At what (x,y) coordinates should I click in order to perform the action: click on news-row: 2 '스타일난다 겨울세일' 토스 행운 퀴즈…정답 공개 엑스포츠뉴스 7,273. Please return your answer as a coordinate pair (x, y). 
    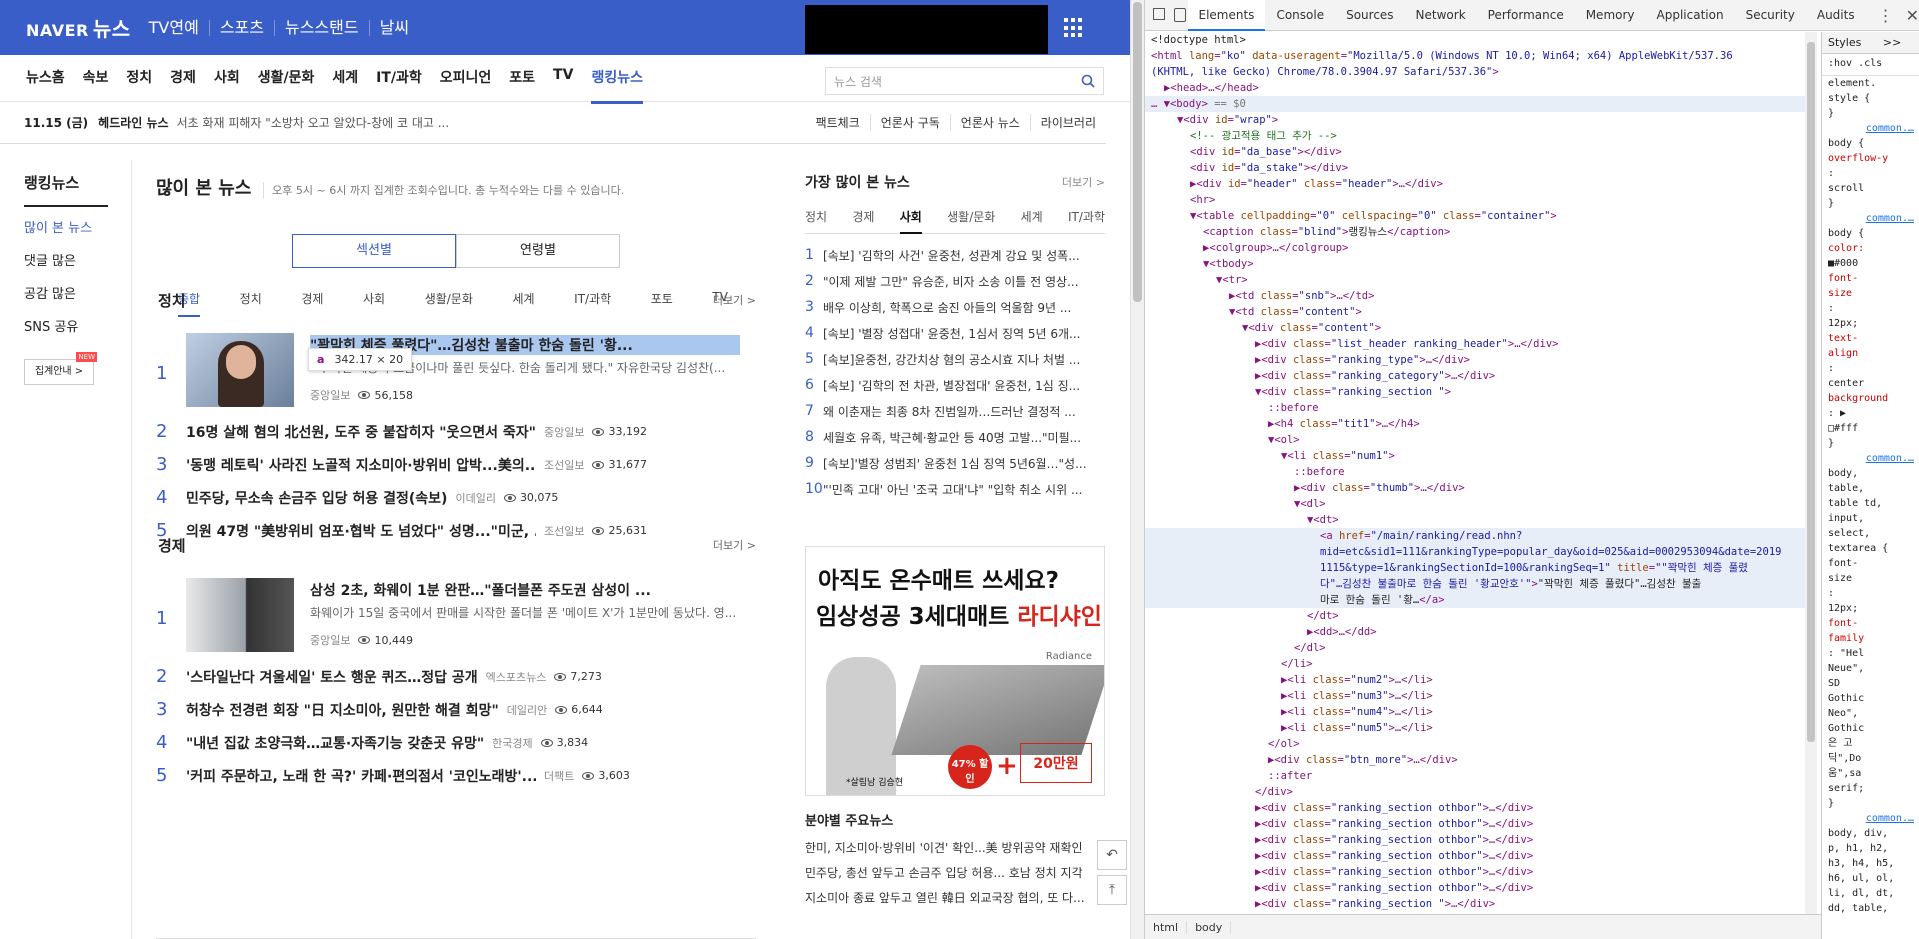
    Looking at the image, I should click on (456, 676).